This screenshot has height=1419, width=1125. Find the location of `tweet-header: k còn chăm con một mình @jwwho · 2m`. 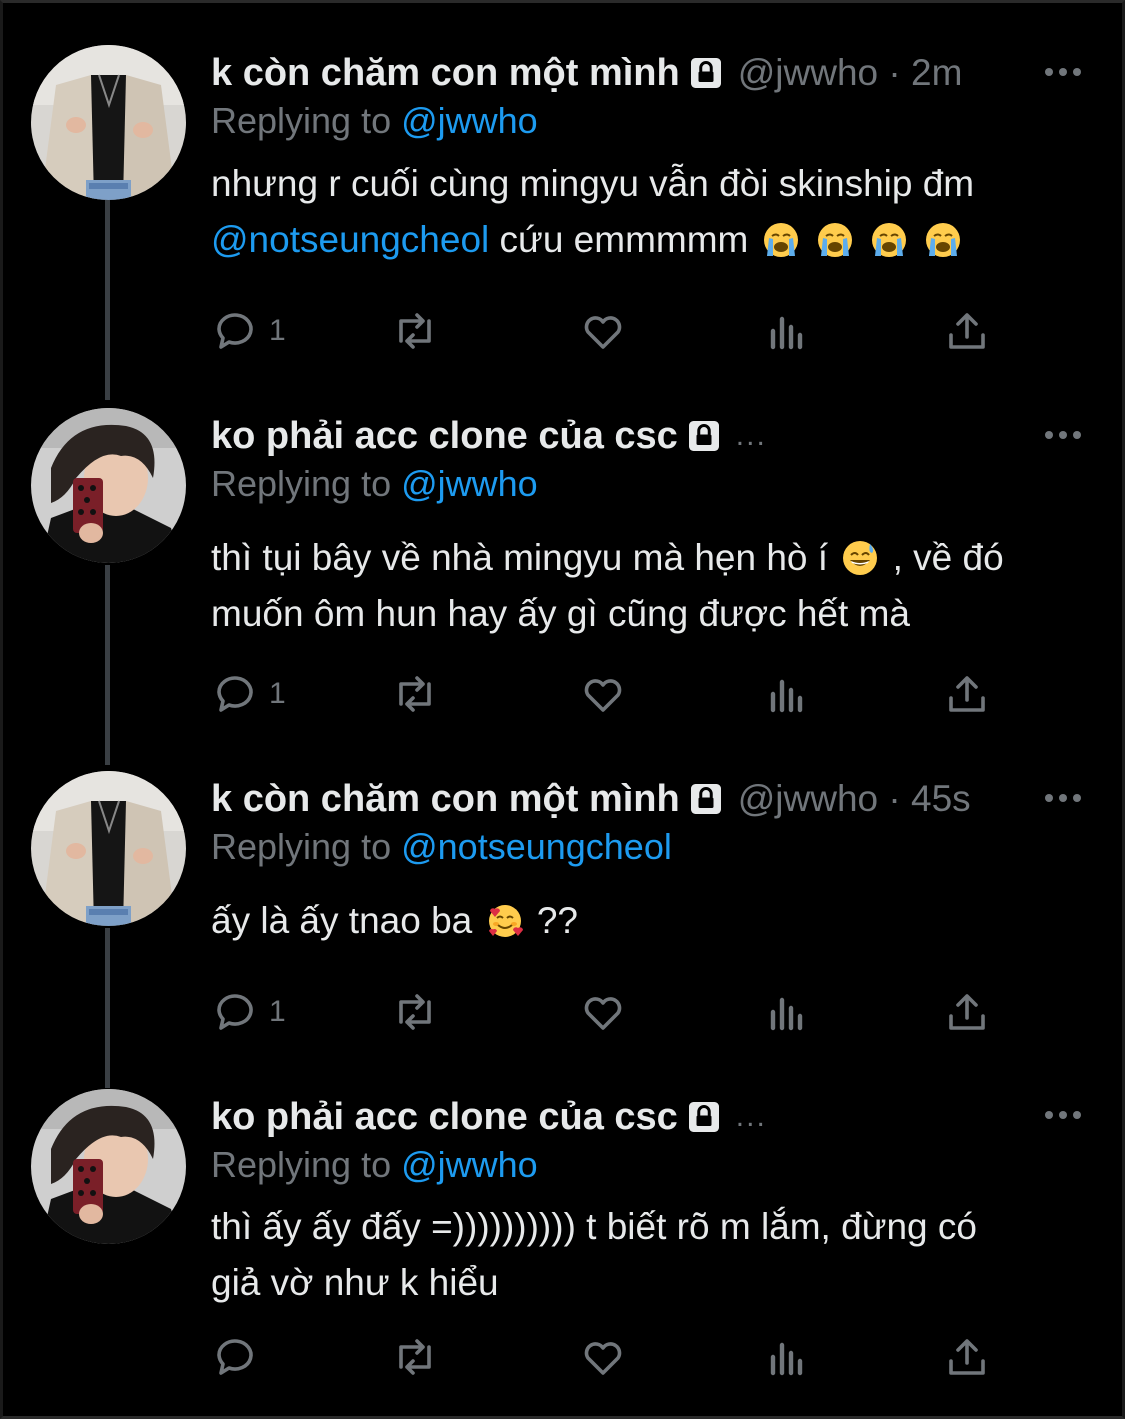

tweet-header: k còn chăm con một mình @jwwho · 2m is located at coordinates (586, 73).